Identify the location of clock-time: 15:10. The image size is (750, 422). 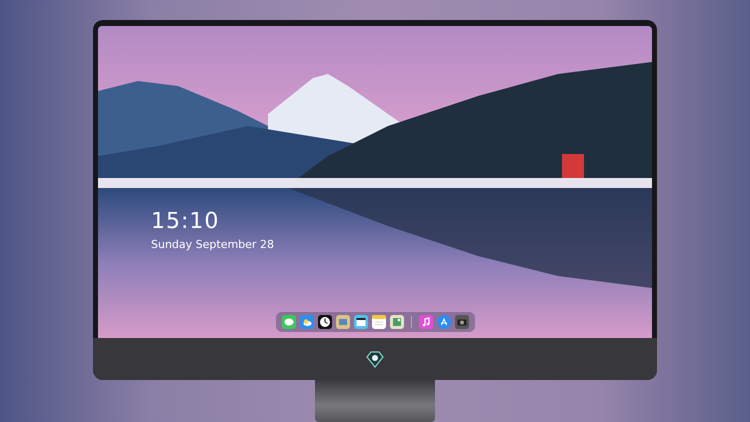
(185, 222).